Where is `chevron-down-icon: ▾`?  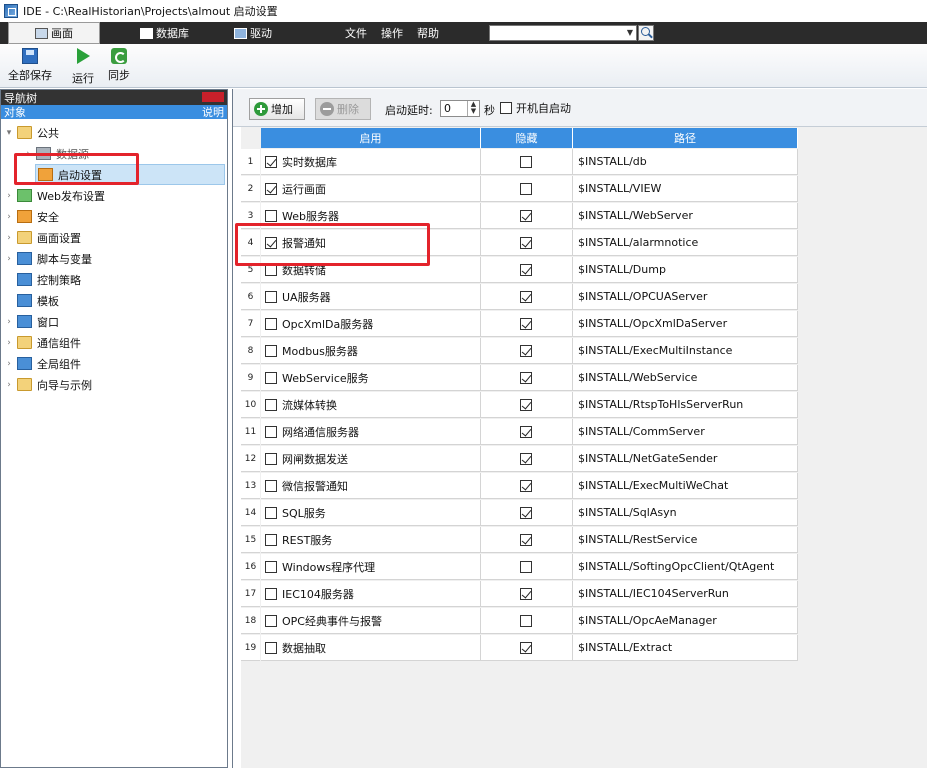 chevron-down-icon: ▾ is located at coordinates (9, 133).